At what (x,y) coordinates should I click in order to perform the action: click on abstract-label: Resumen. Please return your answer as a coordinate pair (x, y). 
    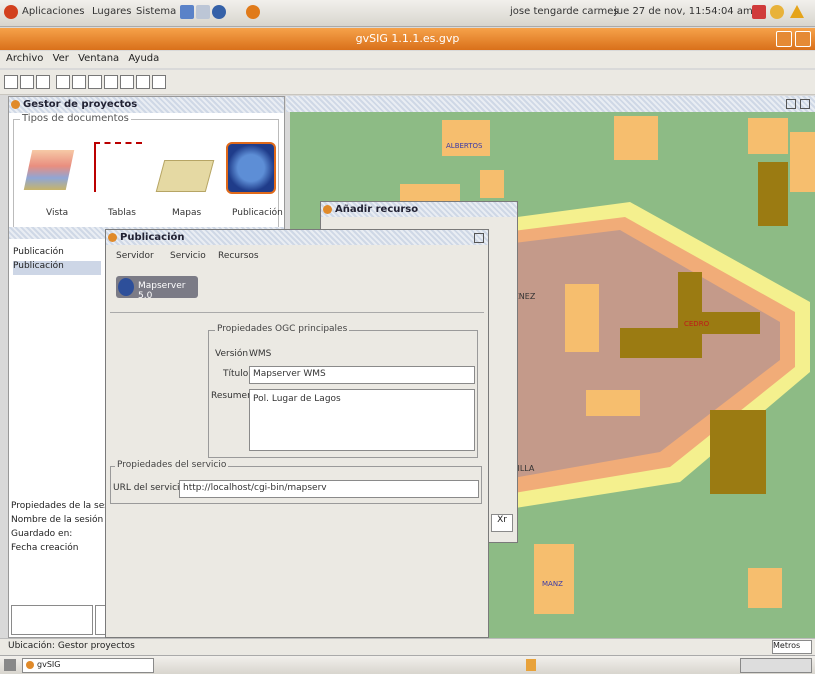
    Looking at the image, I should click on (232, 396).